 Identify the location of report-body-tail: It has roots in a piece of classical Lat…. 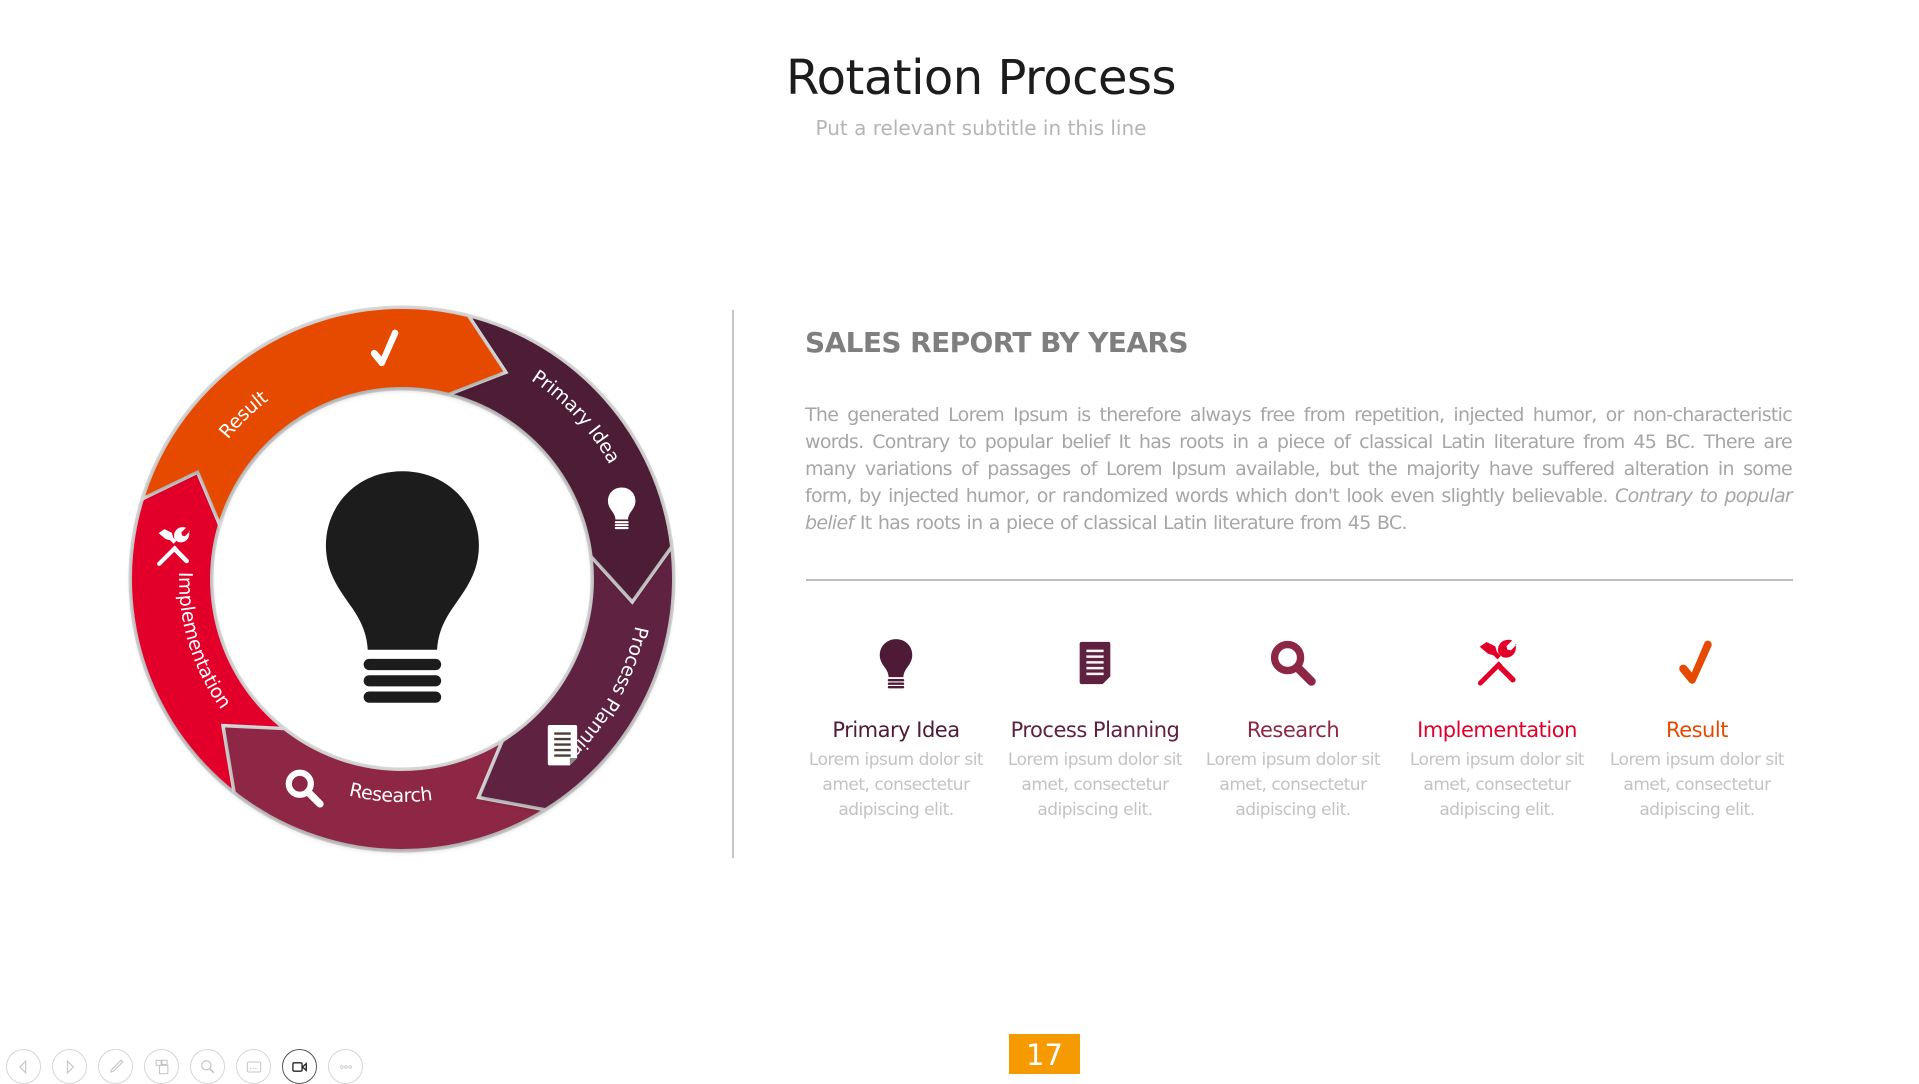
(1133, 523).